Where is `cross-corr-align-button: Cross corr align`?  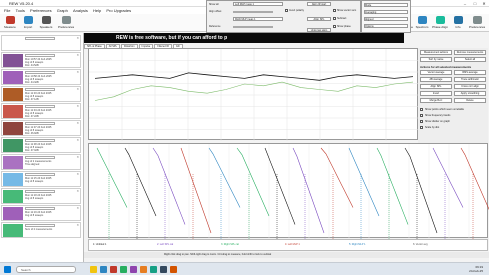
cross-corr-align-button: Cross corr align is located at coordinates (470, 86).